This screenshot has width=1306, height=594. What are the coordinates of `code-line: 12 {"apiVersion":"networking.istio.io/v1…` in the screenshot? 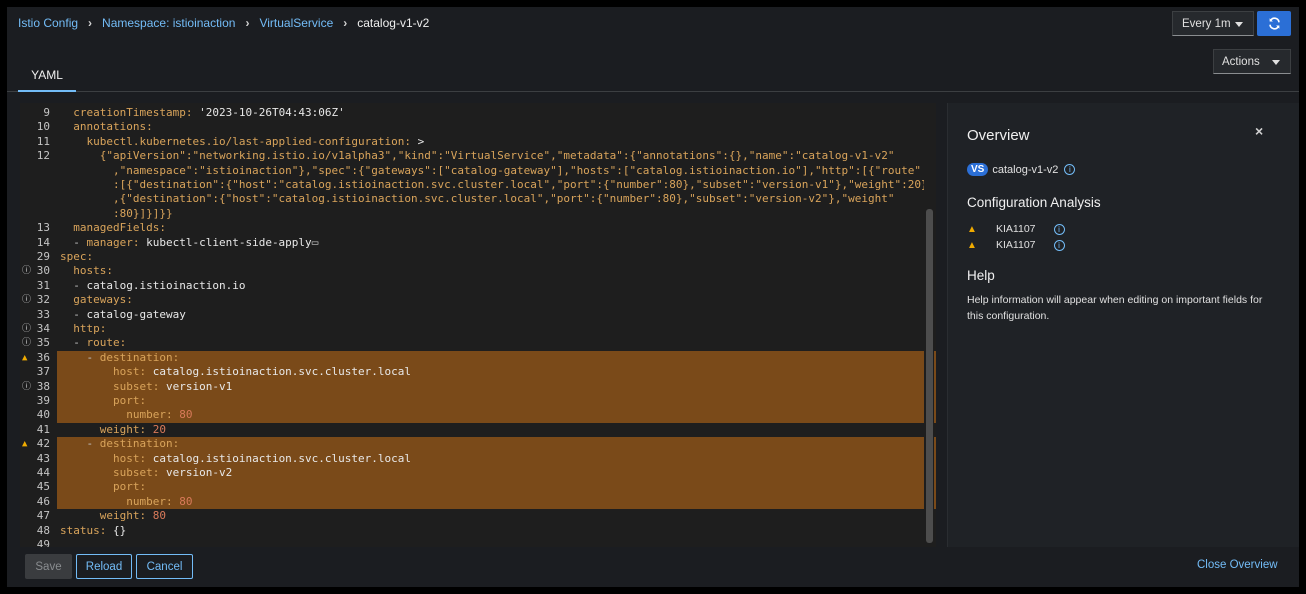 It's located at (478, 156).